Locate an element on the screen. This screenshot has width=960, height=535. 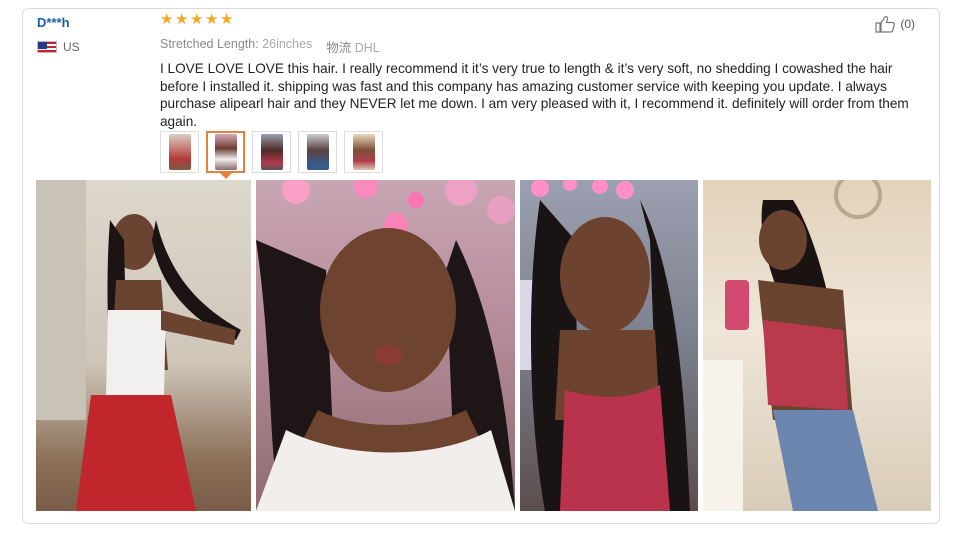
stretched-length-label: Stretched Length: is located at coordinates (209, 44).